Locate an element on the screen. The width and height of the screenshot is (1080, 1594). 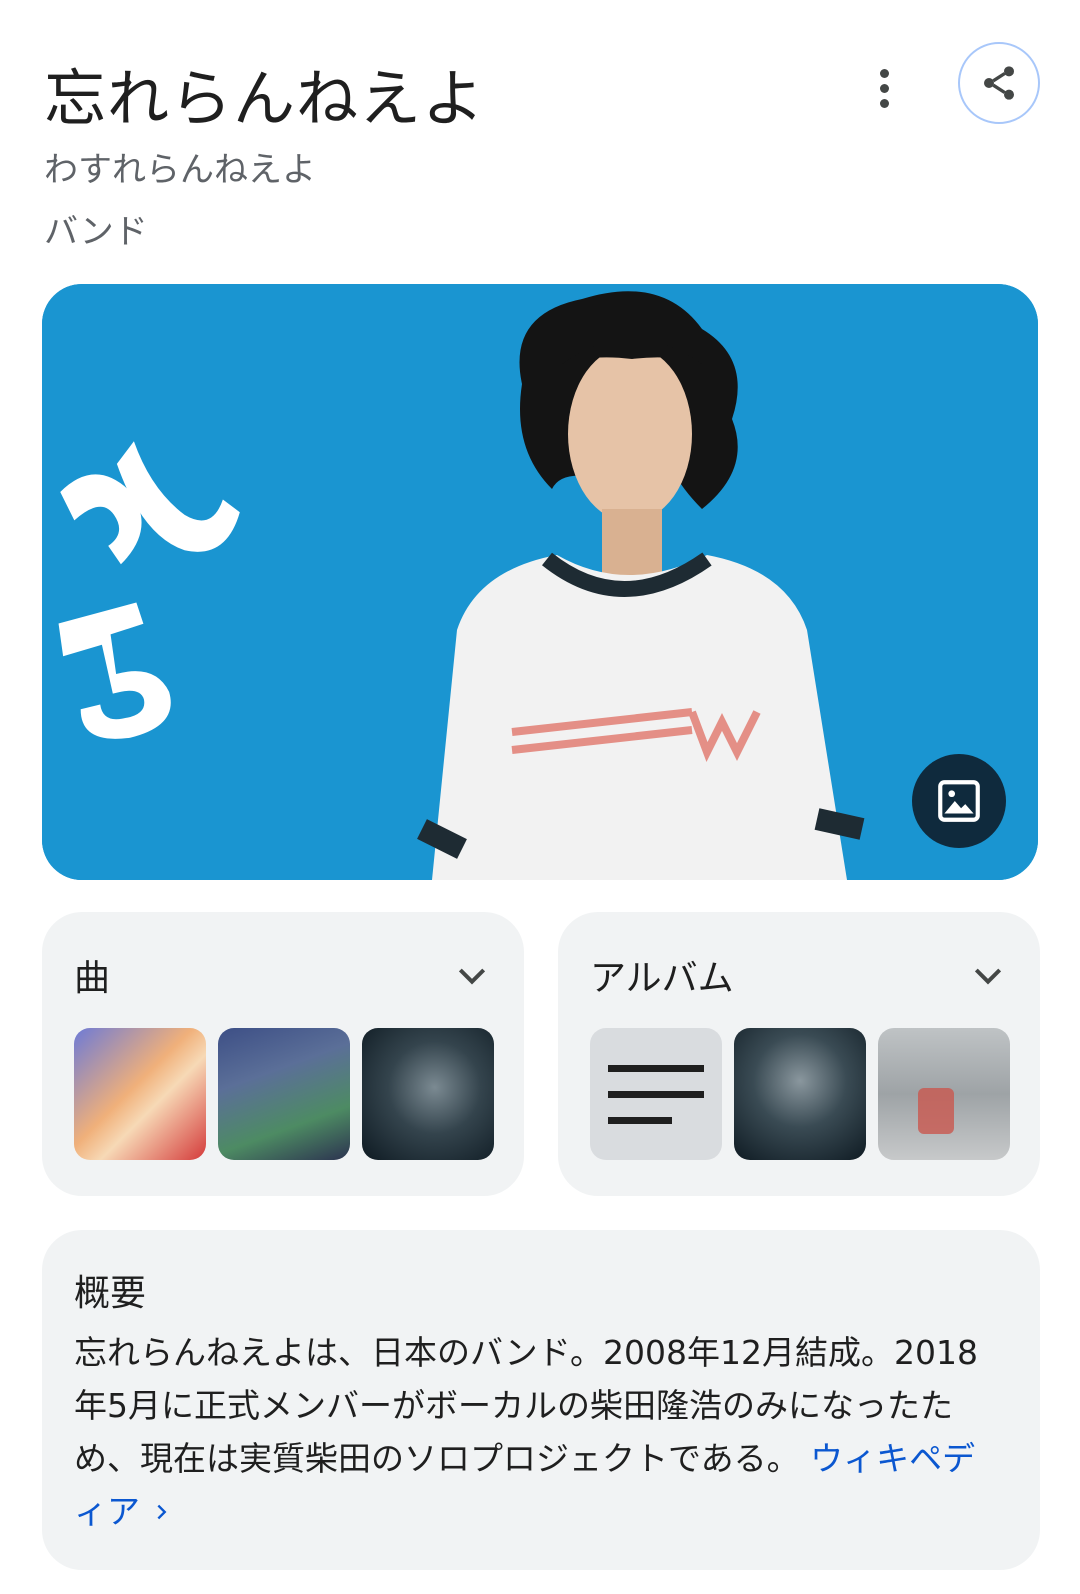
image-icon is located at coordinates (959, 801).